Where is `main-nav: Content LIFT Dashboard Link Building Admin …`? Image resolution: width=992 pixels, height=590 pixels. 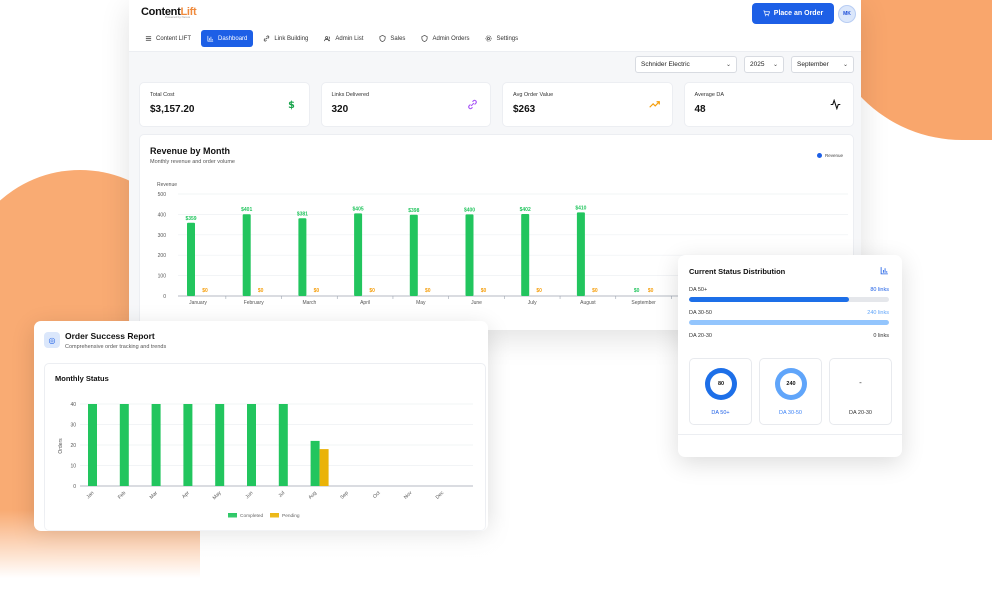 main-nav: Content LIFT Dashboard Link Building Admin … is located at coordinates (331, 38).